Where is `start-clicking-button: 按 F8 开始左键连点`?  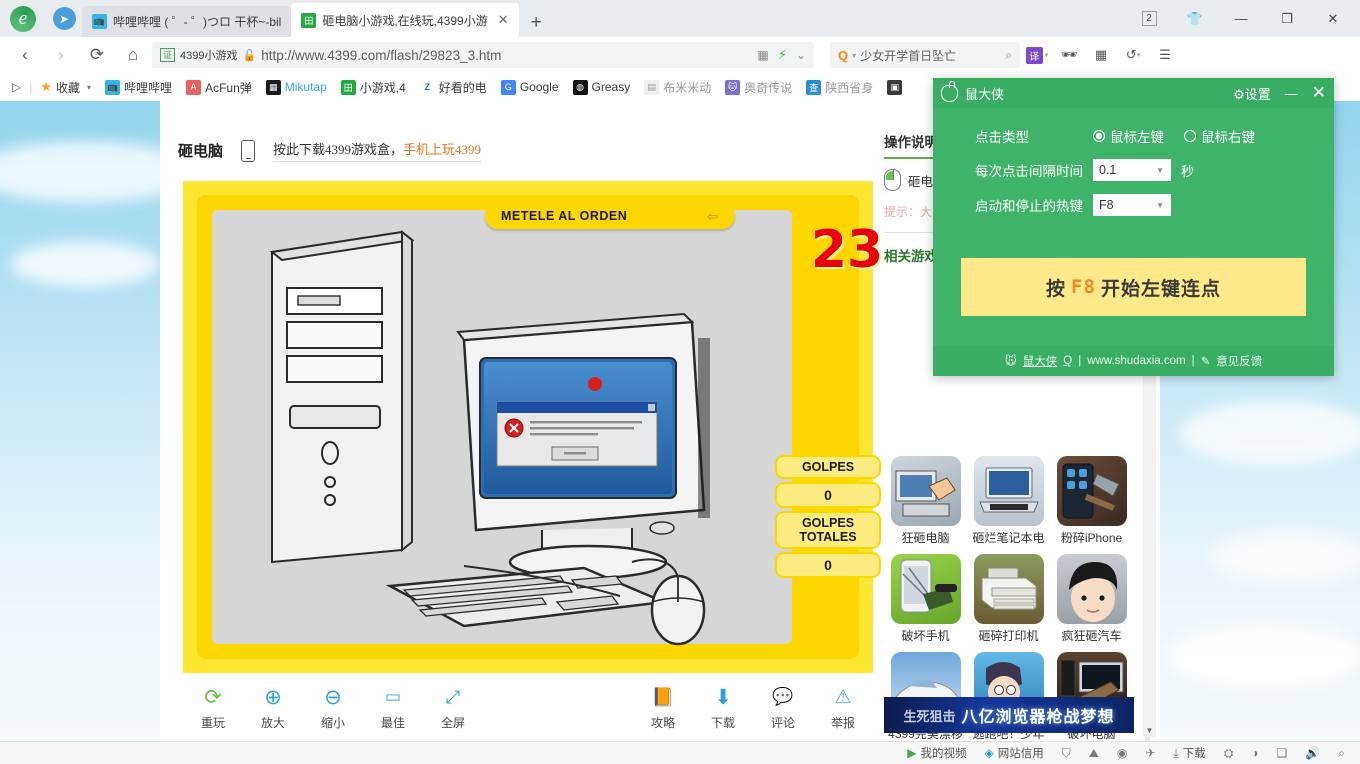 start-clicking-button: 按 F8 开始左键连点 is located at coordinates (1133, 287).